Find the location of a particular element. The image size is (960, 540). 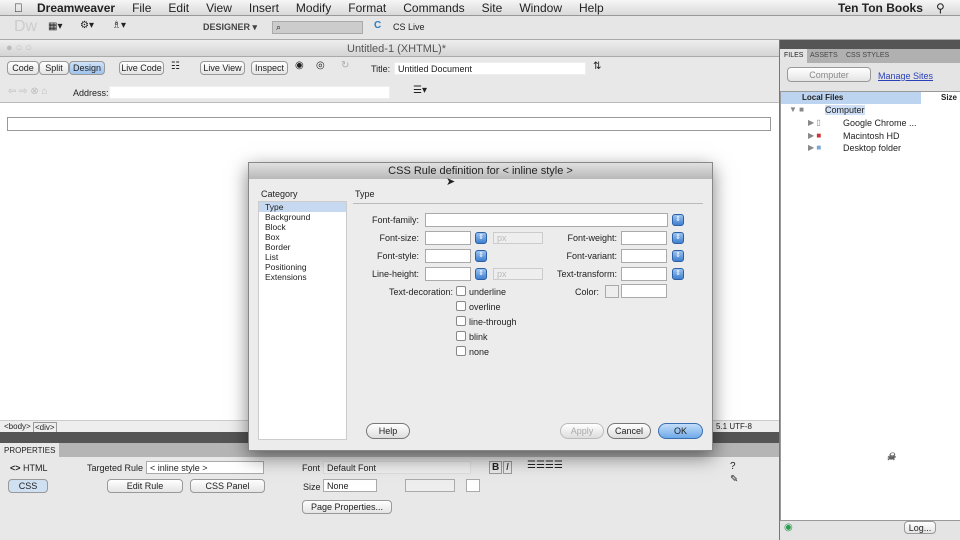

search-input: ⌕ is located at coordinates (317, 27).